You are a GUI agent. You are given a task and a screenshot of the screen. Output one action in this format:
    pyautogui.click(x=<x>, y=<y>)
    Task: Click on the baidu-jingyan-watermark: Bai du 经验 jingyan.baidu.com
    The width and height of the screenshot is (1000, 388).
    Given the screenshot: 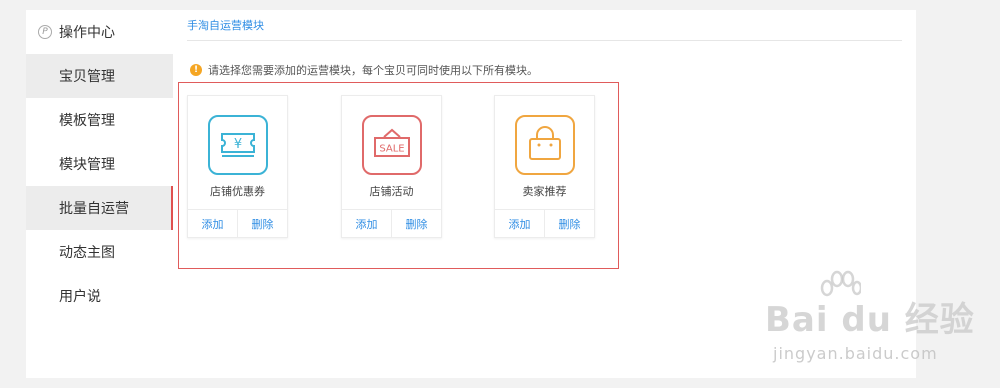 What is the action you would take?
    pyautogui.click(x=877, y=324)
    